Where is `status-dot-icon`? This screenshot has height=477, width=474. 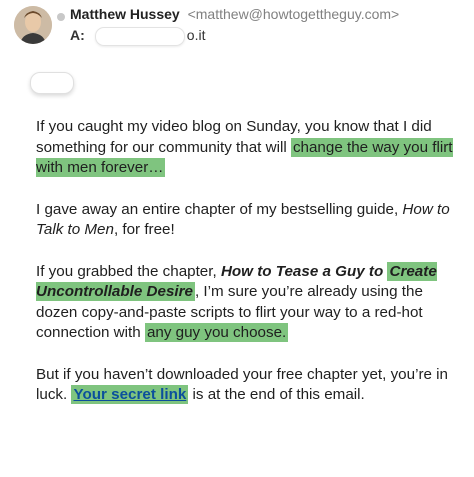 status-dot-icon is located at coordinates (61, 17).